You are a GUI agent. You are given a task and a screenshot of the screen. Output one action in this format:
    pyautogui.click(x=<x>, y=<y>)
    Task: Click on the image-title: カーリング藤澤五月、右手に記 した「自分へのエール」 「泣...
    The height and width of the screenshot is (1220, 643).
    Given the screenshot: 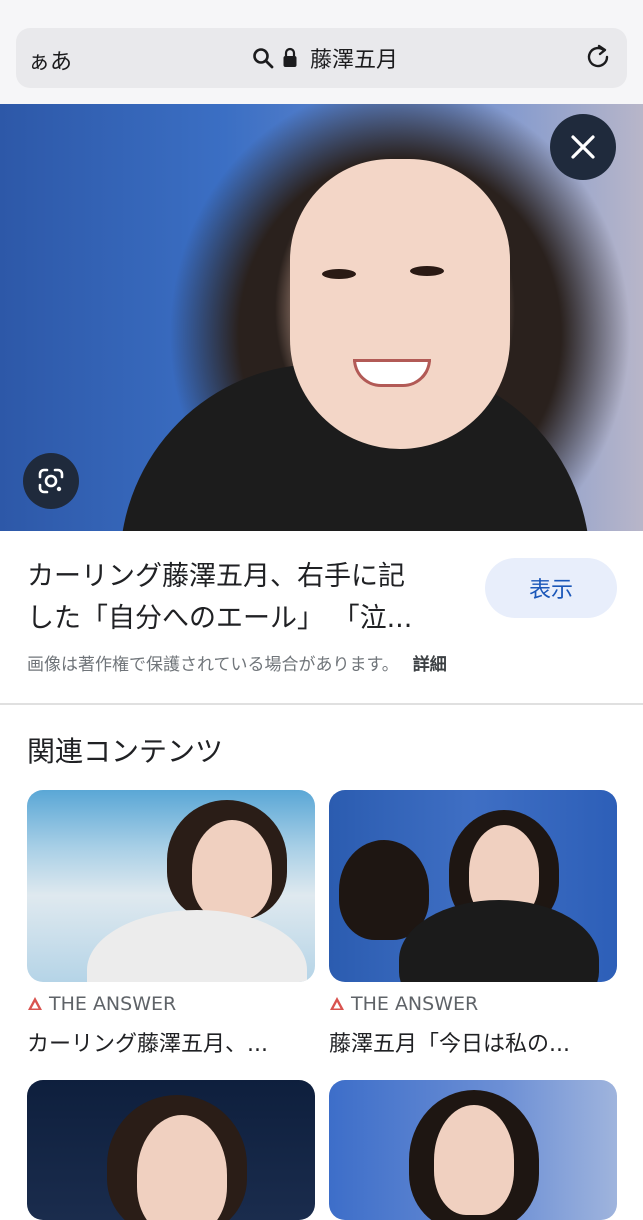 What is the action you would take?
    pyautogui.click(x=242, y=598)
    